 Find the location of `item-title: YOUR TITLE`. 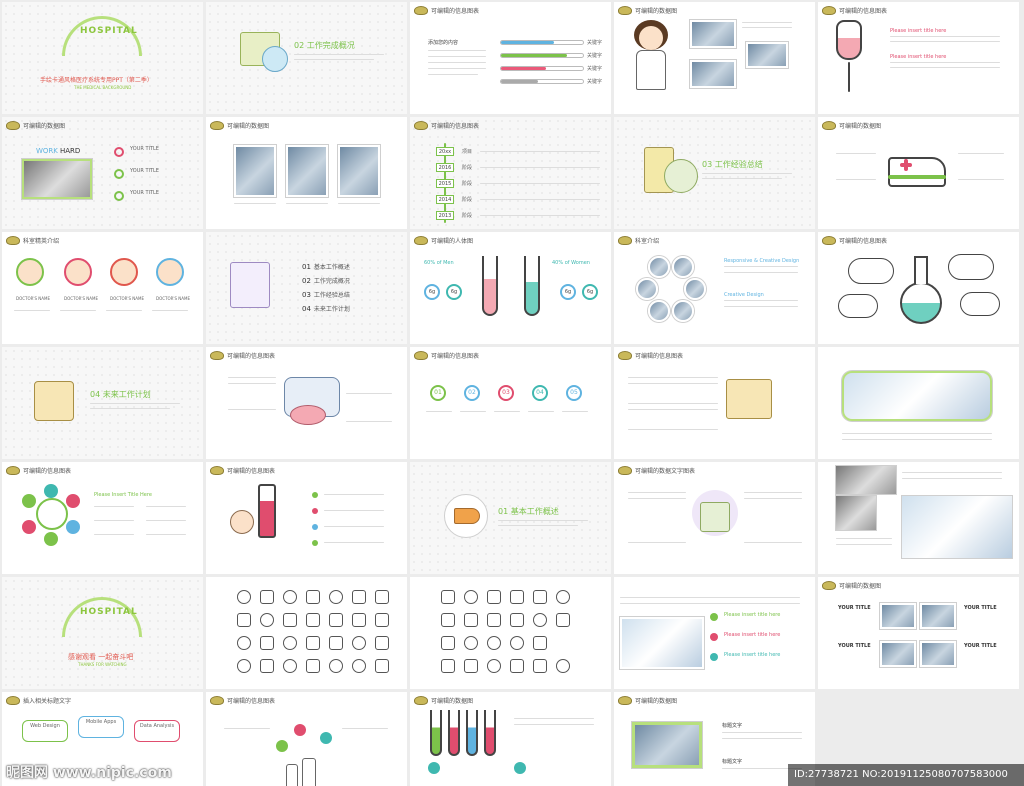

item-title: YOUR TITLE is located at coordinates (854, 608).